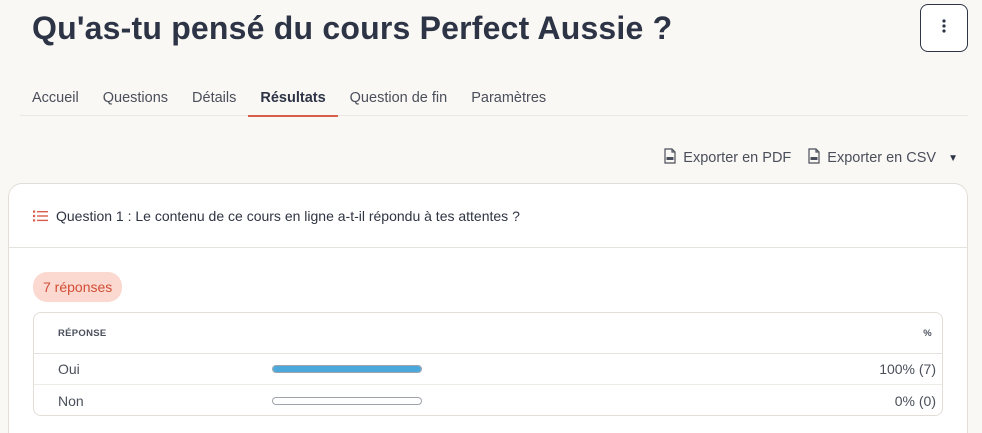 Image resolution: width=982 pixels, height=433 pixels. I want to click on export-pdf-label: Exporter en PDF, so click(737, 158).